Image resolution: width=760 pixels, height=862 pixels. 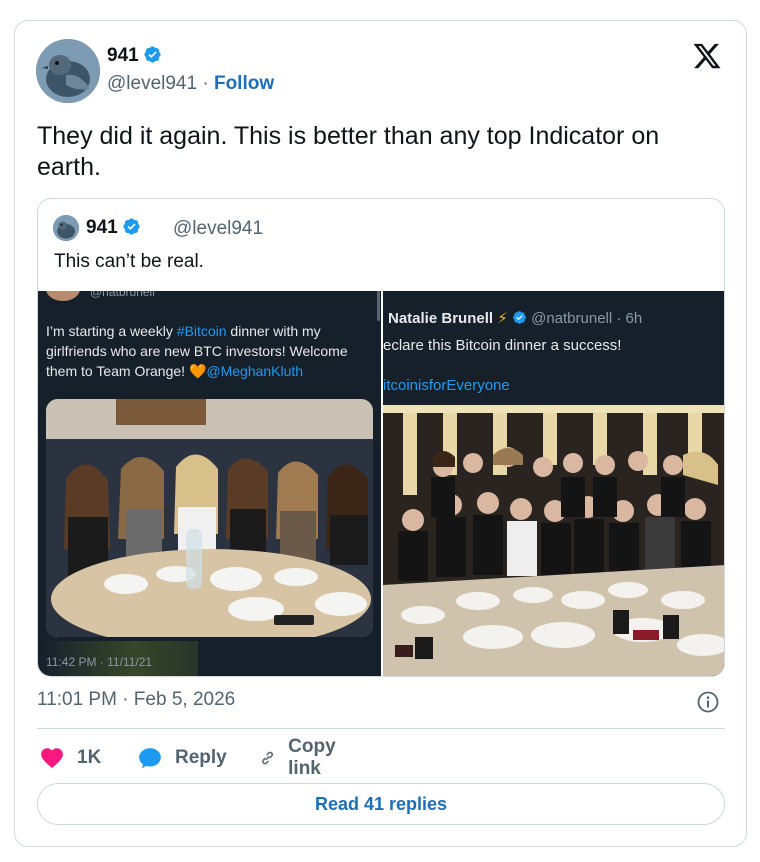 What do you see at coordinates (122, 295) in the screenshot?
I see `cropped-handle: @natbrunell` at bounding box center [122, 295].